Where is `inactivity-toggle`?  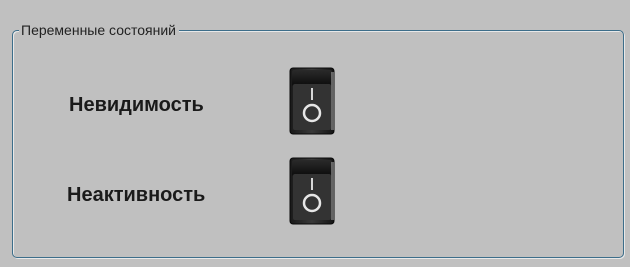 inactivity-toggle is located at coordinates (312, 191).